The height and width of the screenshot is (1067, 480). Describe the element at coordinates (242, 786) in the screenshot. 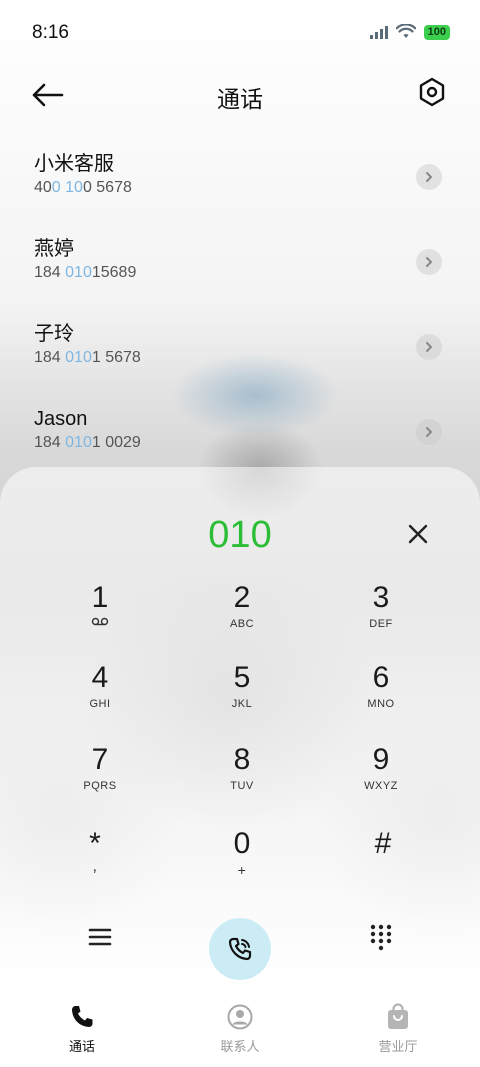

I see `key-letters: TUV` at that location.